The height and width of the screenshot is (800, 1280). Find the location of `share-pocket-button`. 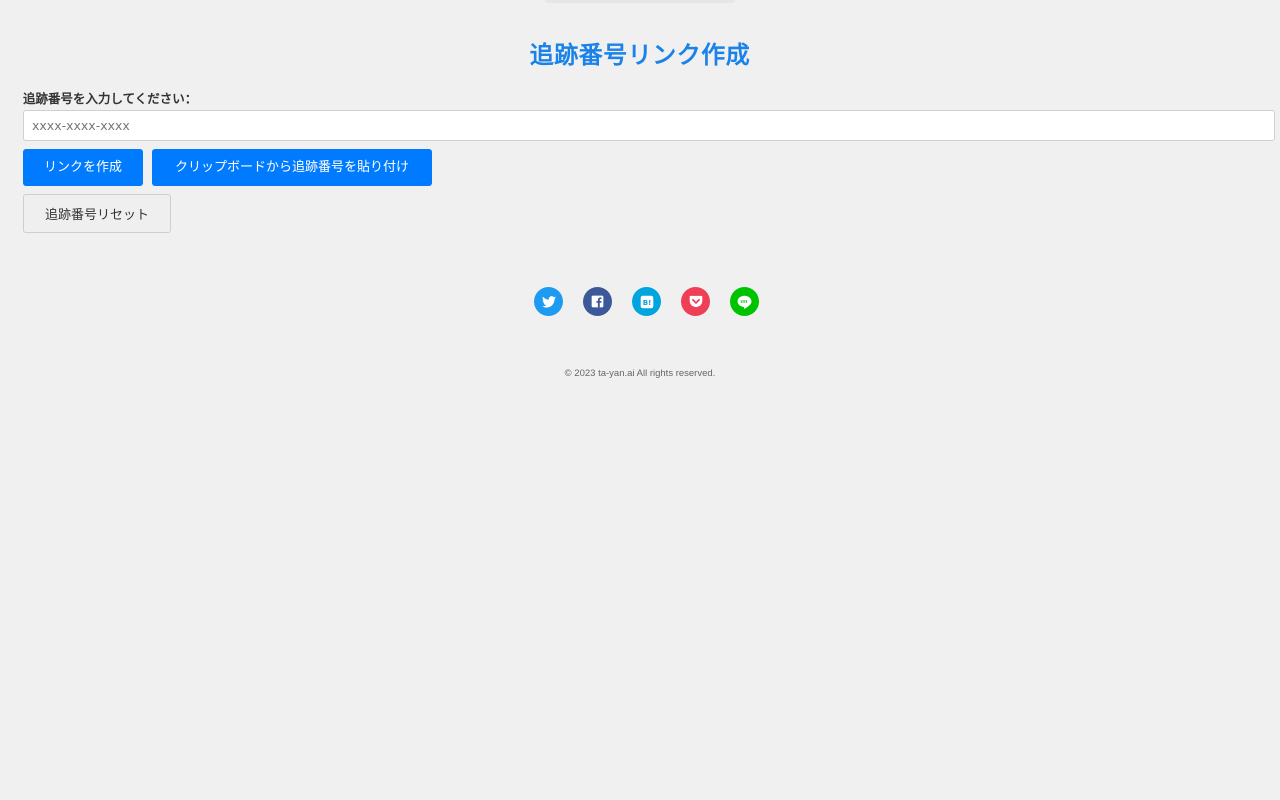

share-pocket-button is located at coordinates (695, 301).